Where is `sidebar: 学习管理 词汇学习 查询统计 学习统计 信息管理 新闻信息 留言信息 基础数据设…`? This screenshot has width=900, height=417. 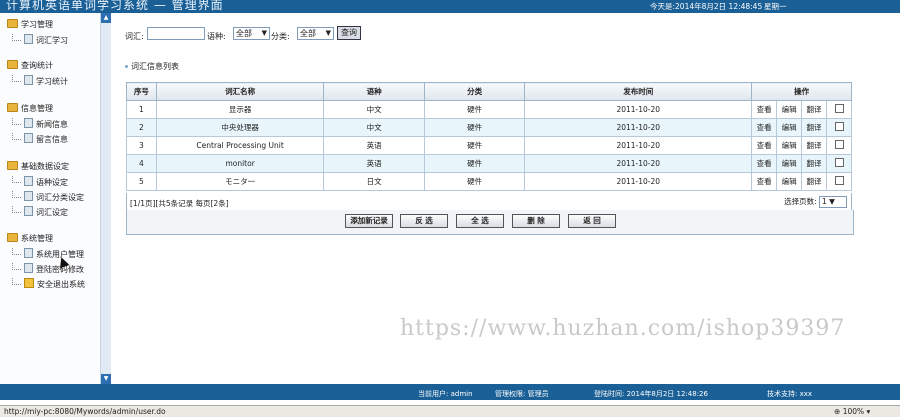 sidebar: 学习管理 词汇学习 查询统计 学习统计 信息管理 新闻信息 留言信息 基础数据设… is located at coordinates (55, 198).